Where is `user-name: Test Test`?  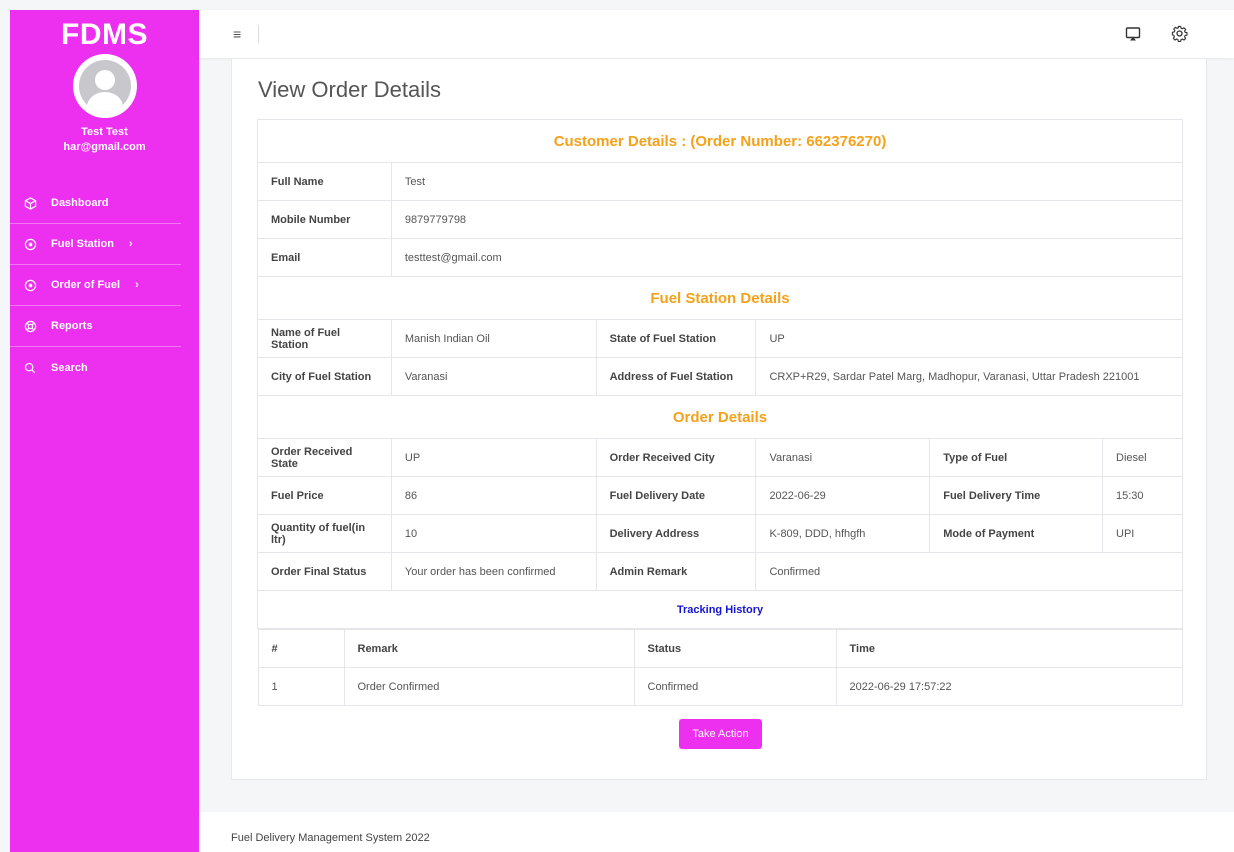
user-name: Test Test is located at coordinates (104, 132).